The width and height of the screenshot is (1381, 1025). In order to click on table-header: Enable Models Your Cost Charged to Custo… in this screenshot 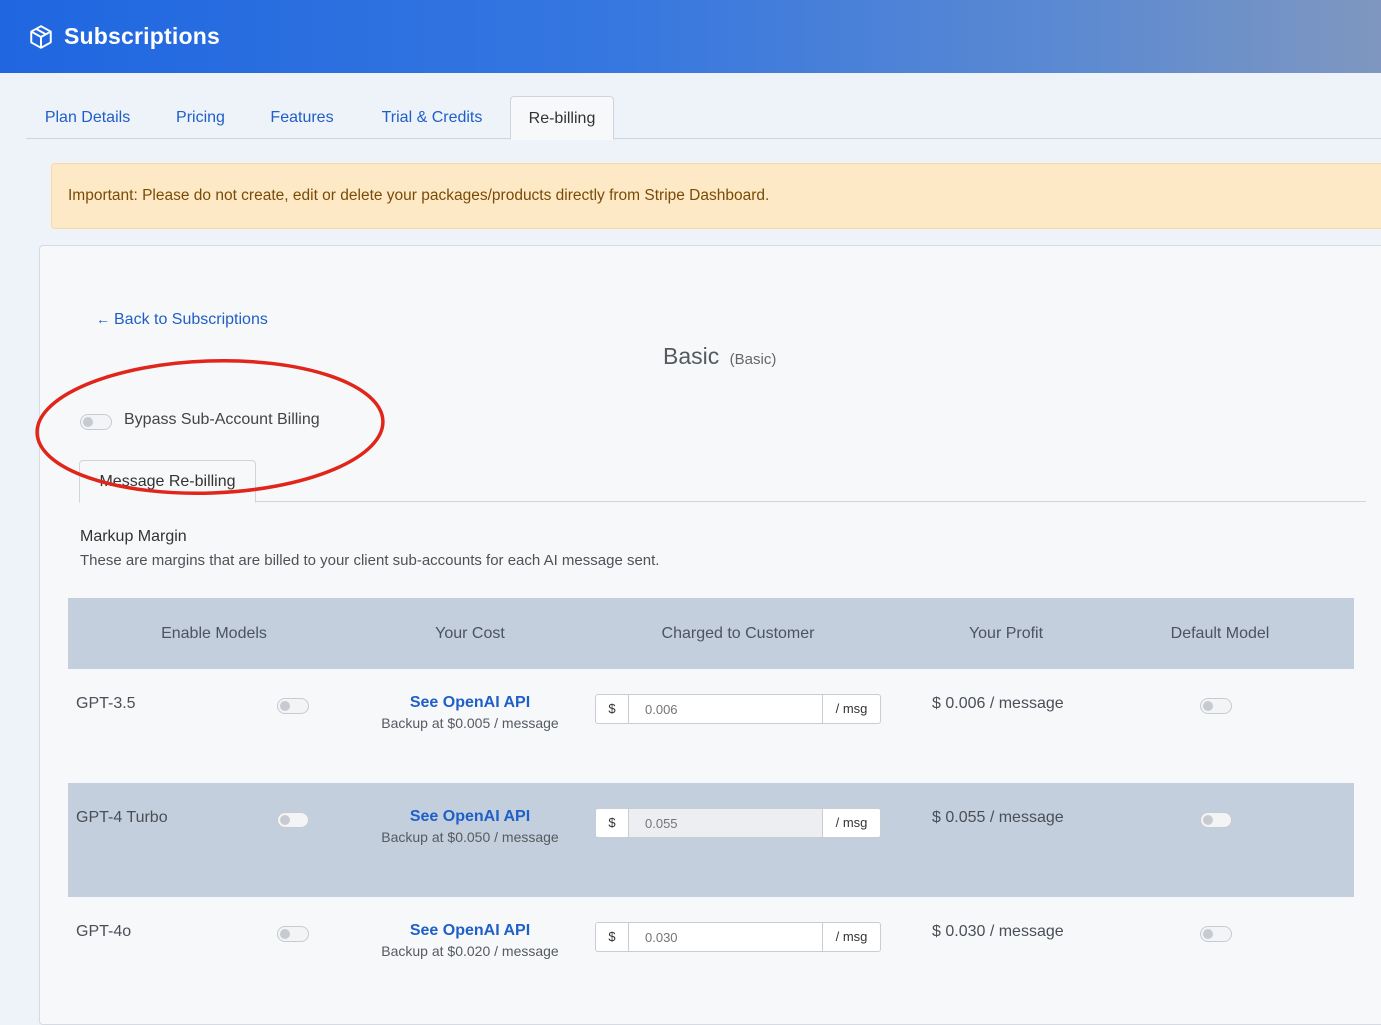, I will do `click(711, 633)`.